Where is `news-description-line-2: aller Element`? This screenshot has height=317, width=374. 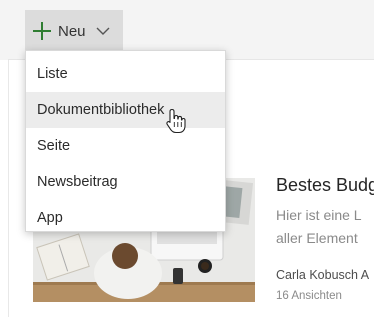
news-description-line-2: aller Element is located at coordinates (317, 238).